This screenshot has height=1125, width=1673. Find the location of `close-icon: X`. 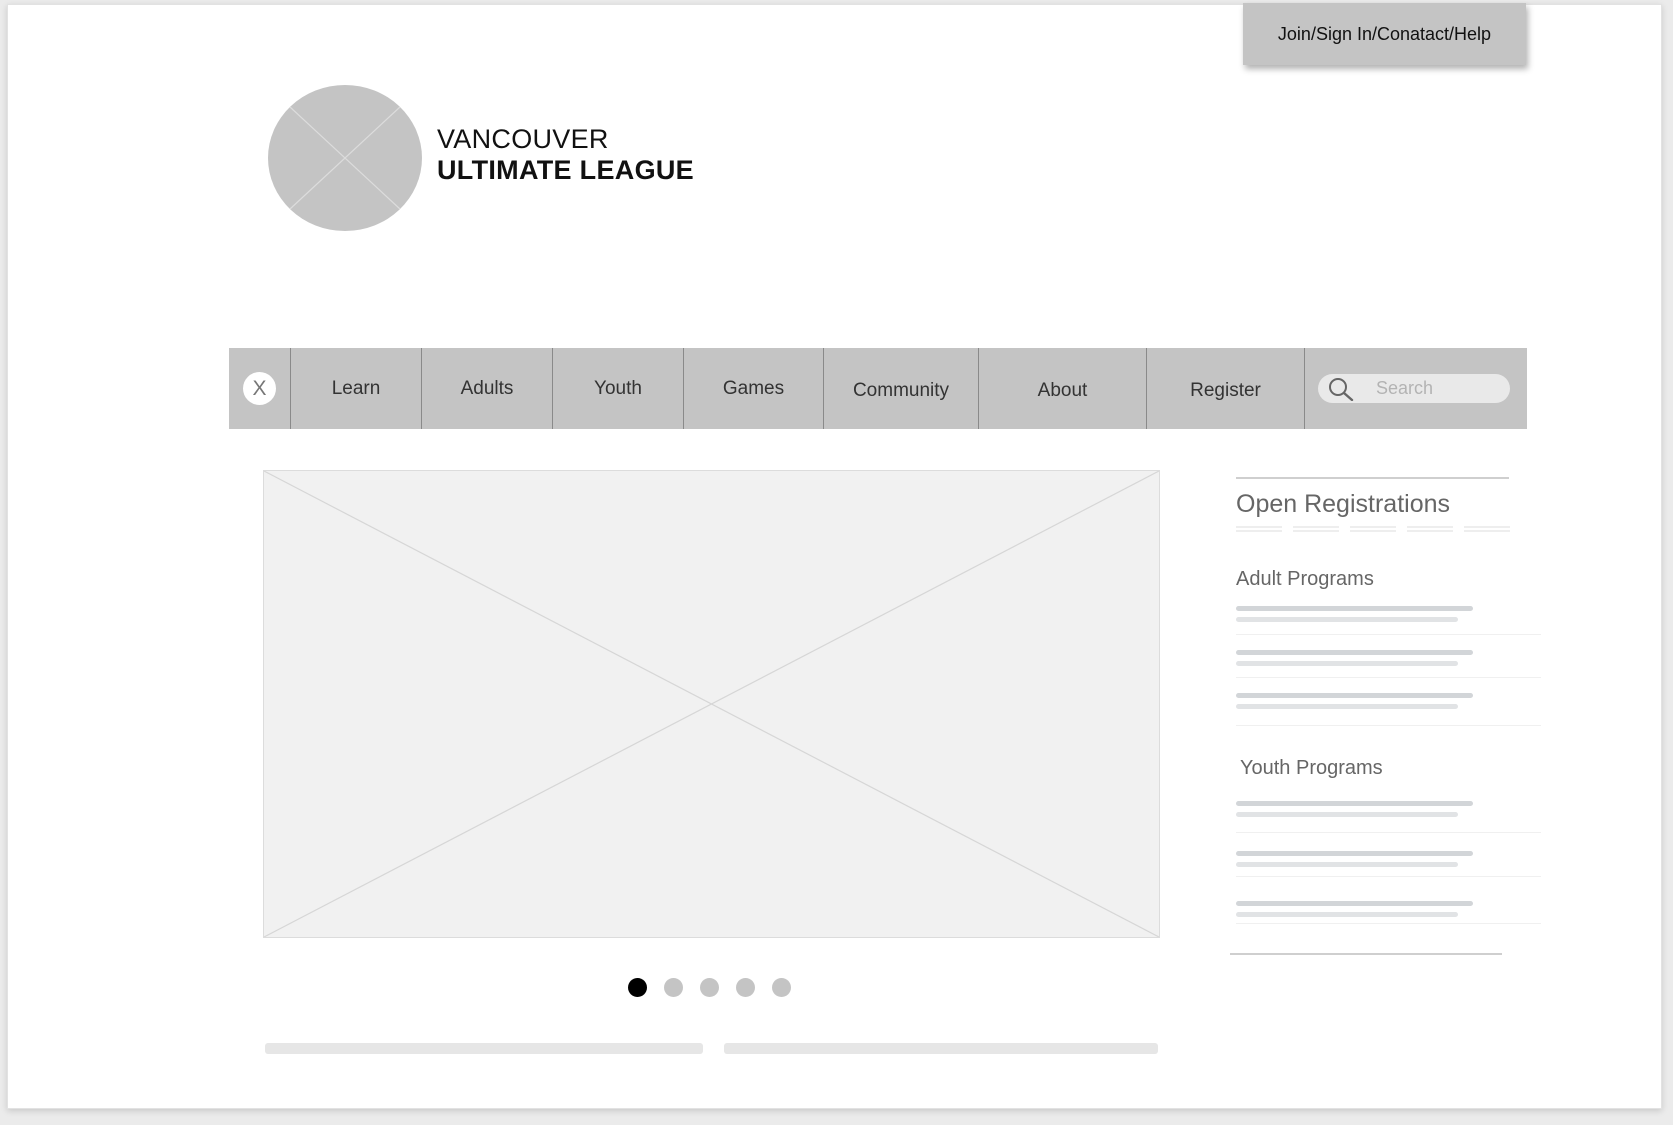

close-icon: X is located at coordinates (259, 388).